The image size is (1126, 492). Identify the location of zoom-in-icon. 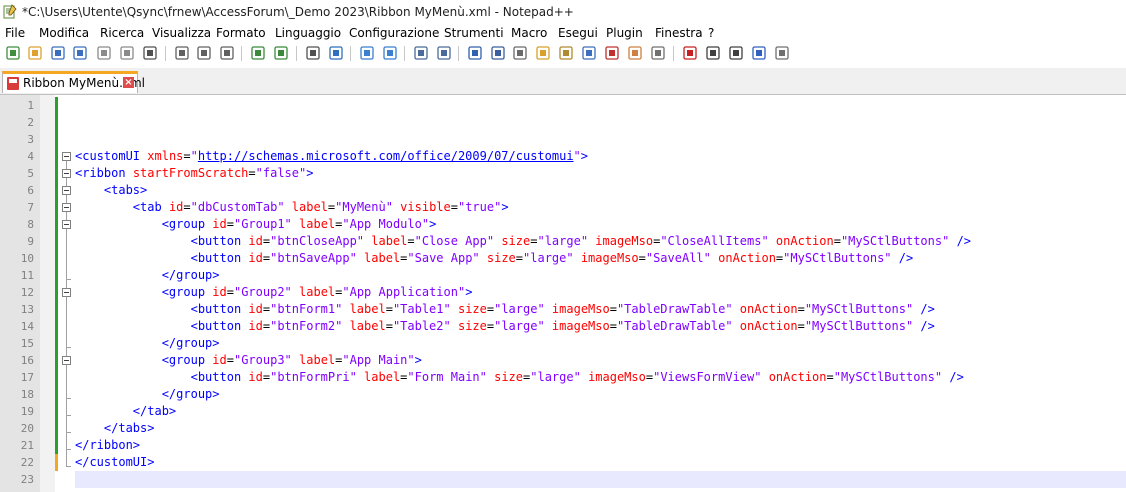
(367, 53).